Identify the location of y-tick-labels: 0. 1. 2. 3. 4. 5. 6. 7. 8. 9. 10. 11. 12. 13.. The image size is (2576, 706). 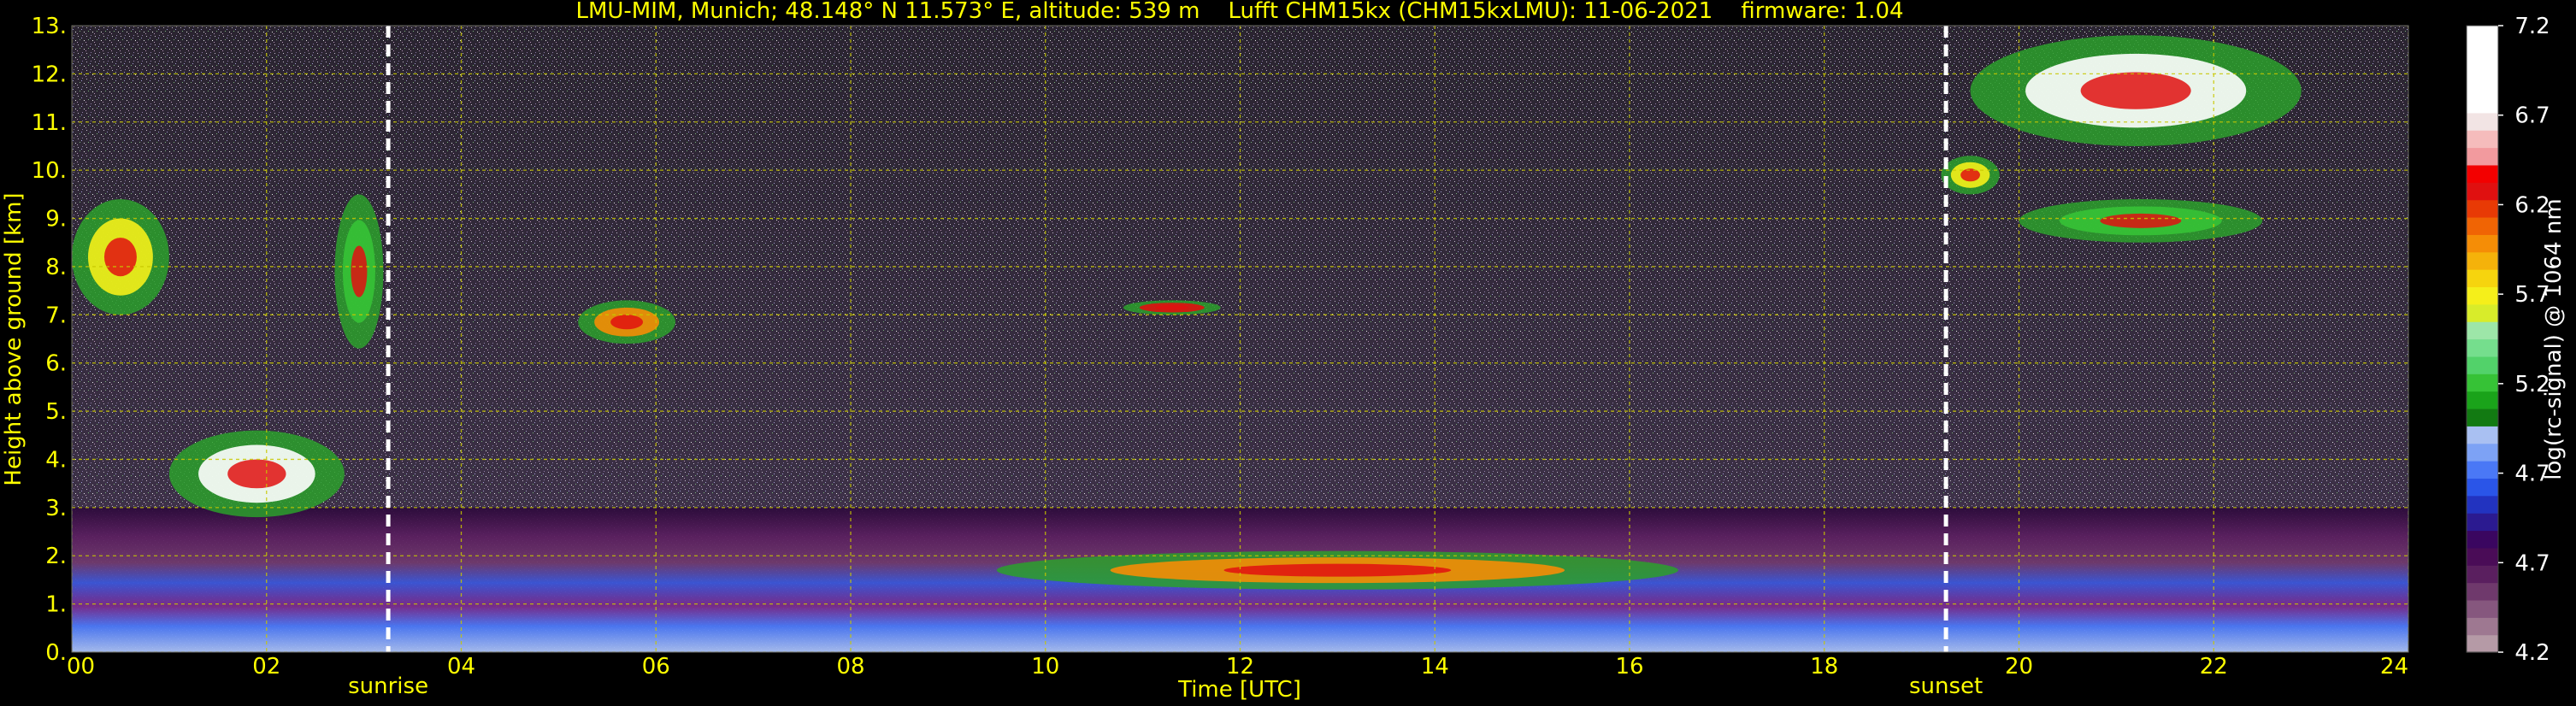
(49, 340).